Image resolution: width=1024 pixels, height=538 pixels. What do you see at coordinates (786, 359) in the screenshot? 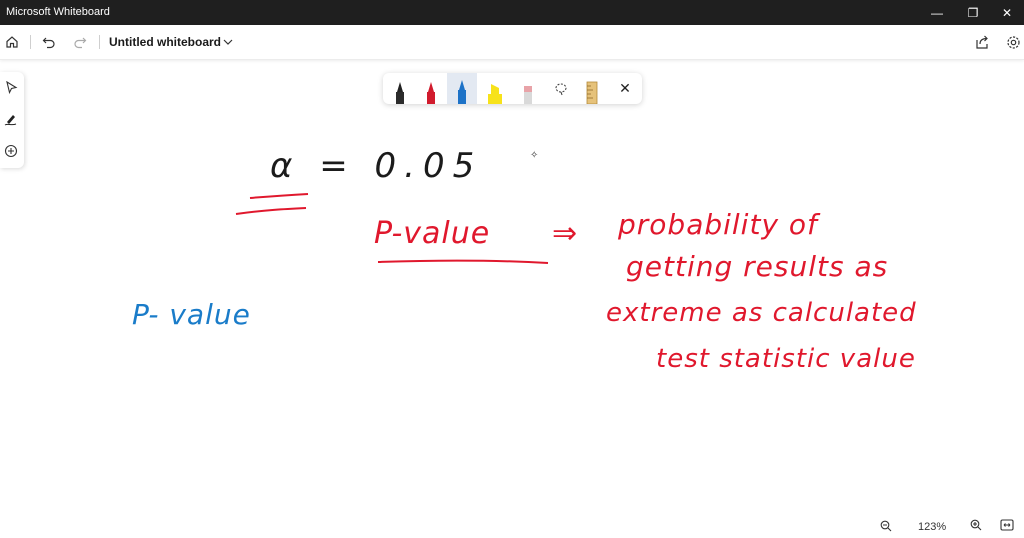
I see `ink-line-4: test statistic value` at bounding box center [786, 359].